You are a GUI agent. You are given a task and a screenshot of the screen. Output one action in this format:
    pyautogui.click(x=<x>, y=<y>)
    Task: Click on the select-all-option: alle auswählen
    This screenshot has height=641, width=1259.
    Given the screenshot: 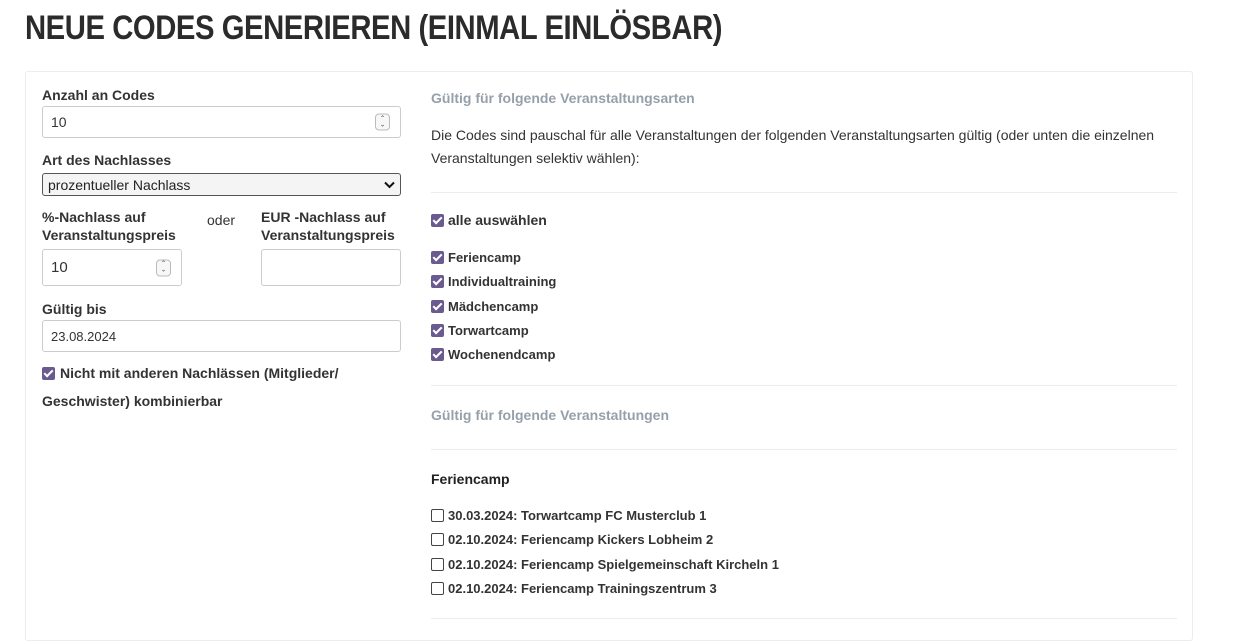 What is the action you would take?
    pyautogui.click(x=489, y=220)
    